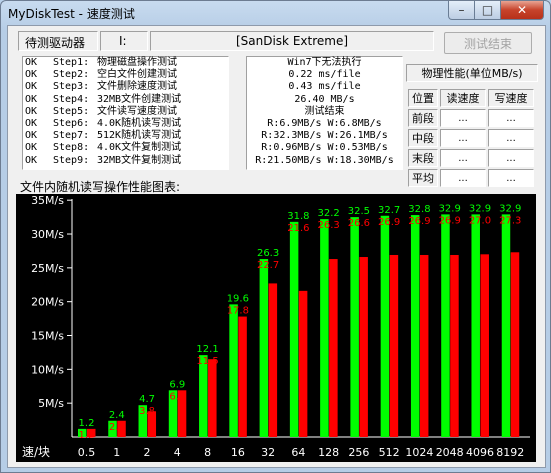 This screenshot has width=551, height=473. I want to click on write-value-label: 27.3, so click(510, 220).